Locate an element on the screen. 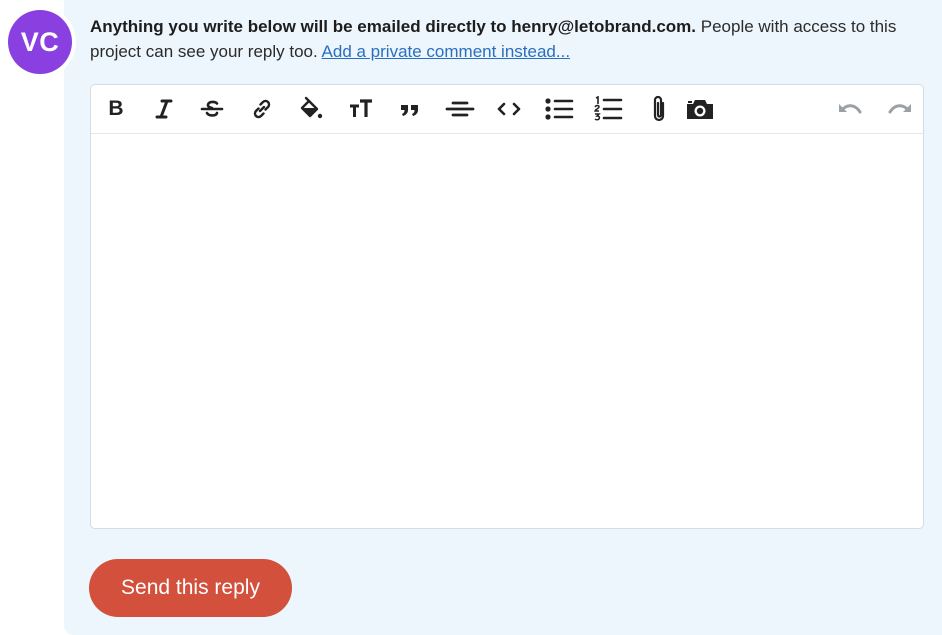 This screenshot has width=942, height=635. highlight-icon is located at coordinates (311, 107).